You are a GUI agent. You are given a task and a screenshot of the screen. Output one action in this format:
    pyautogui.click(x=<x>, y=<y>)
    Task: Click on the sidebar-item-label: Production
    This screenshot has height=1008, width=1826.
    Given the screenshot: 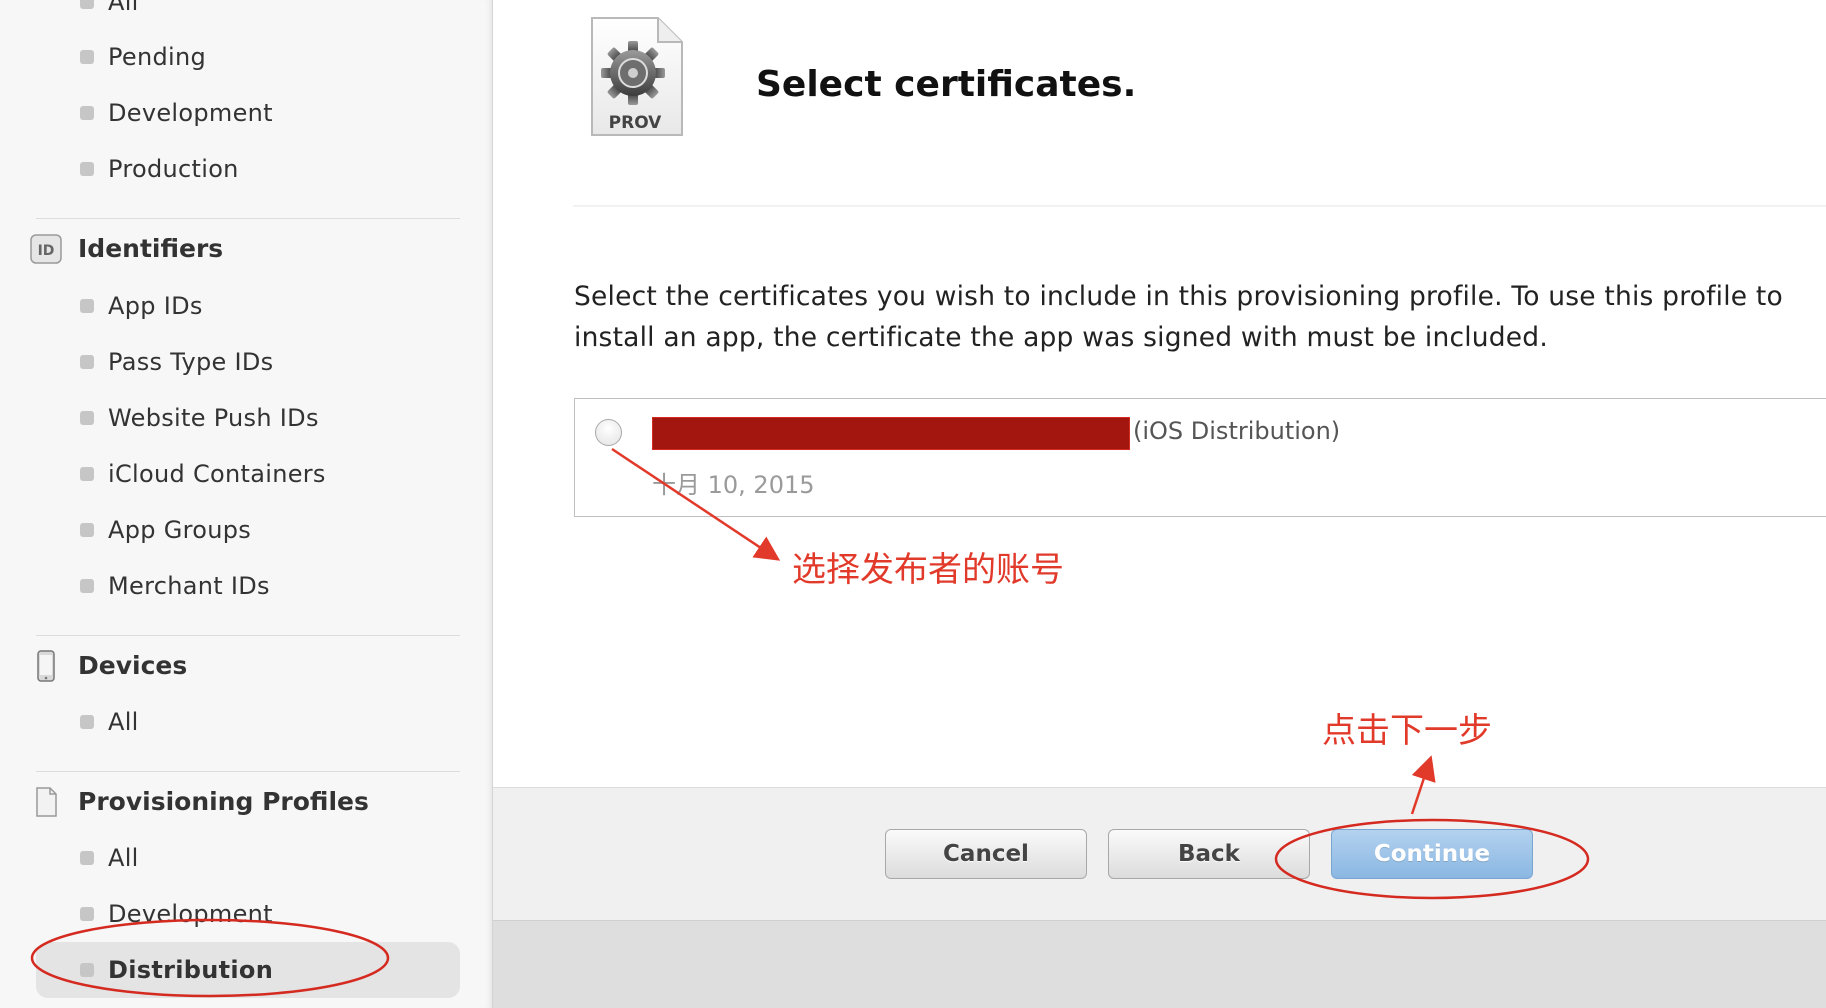 What is the action you would take?
    pyautogui.click(x=173, y=169)
    